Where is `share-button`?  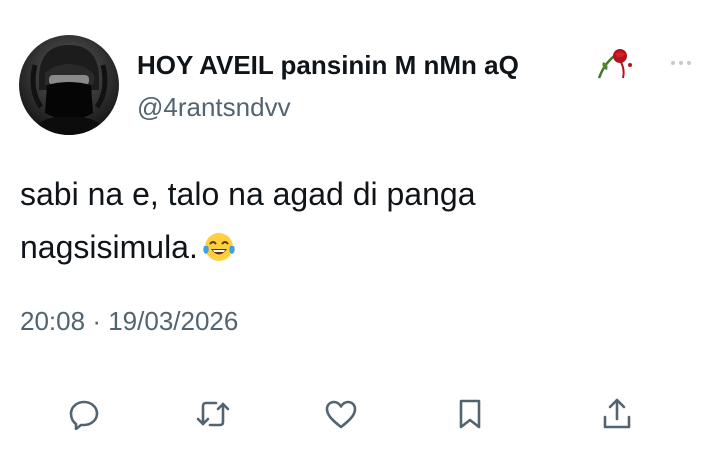
share-button is located at coordinates (617, 414).